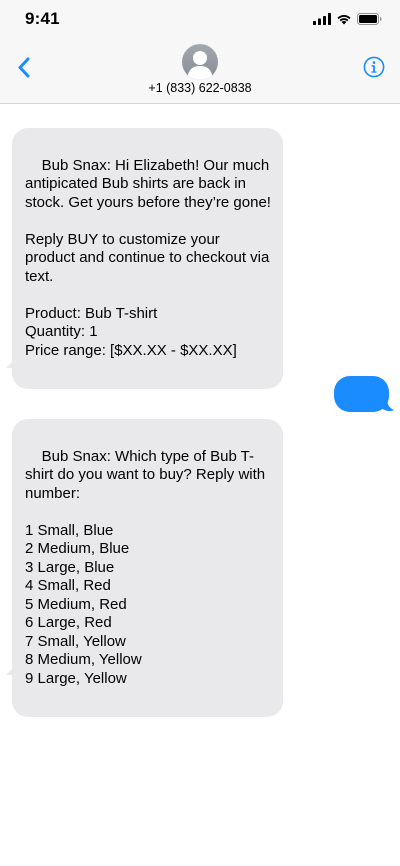  I want to click on outgoing-message-bubble: BUY, so click(361, 407).